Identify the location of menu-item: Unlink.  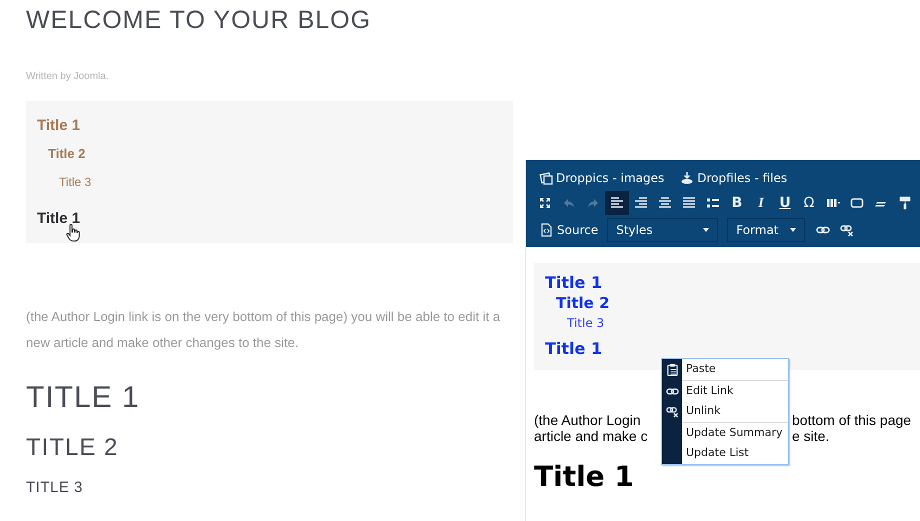
(735, 411).